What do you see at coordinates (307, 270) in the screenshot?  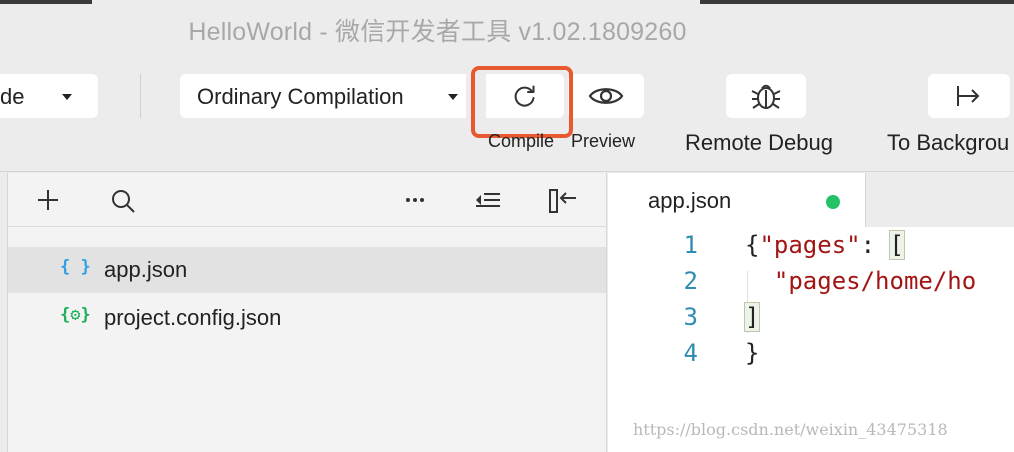 I see `file-item-app-json: { } app.json` at bounding box center [307, 270].